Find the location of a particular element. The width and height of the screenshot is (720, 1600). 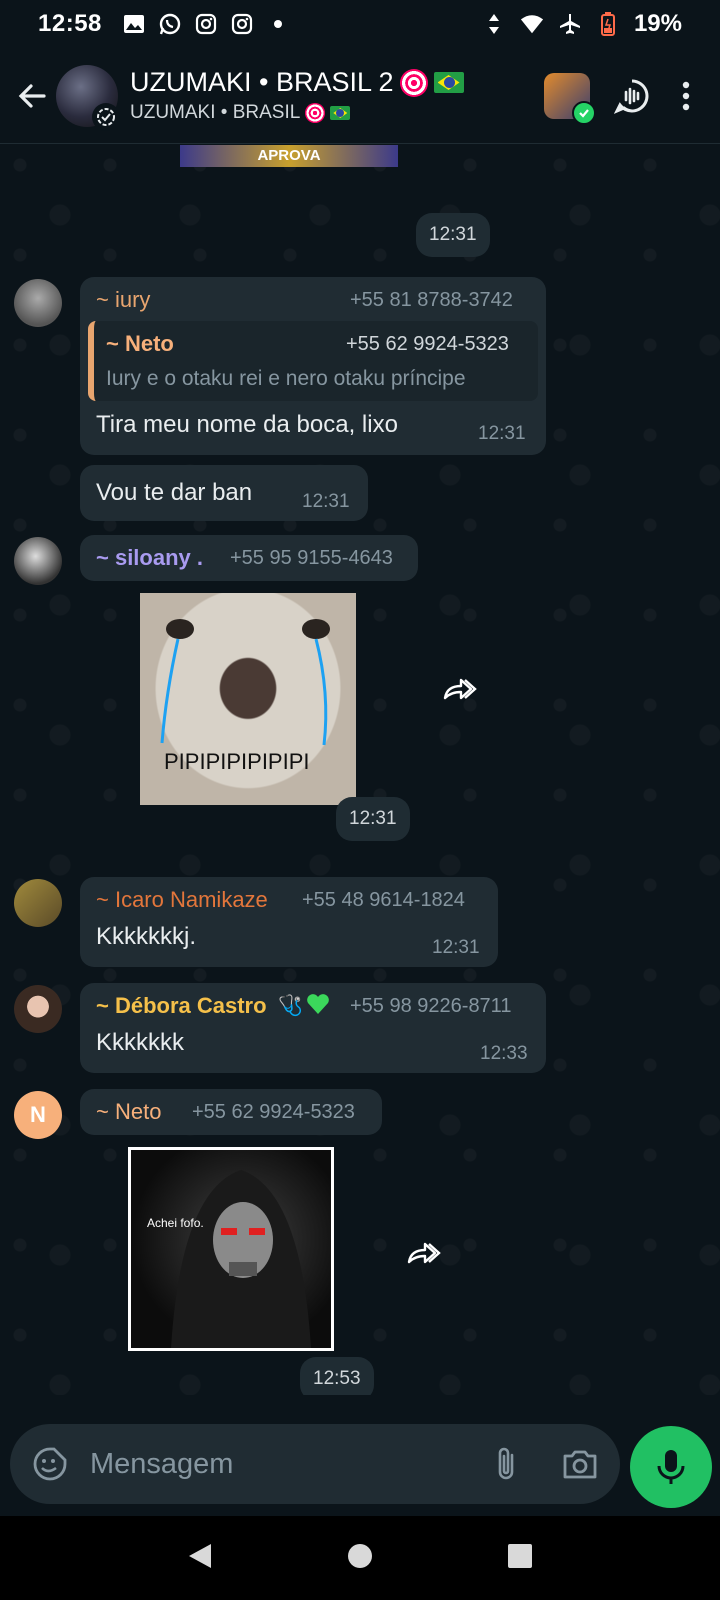

community-name-text: UZUMAKI • BRASIL is located at coordinates (215, 112).